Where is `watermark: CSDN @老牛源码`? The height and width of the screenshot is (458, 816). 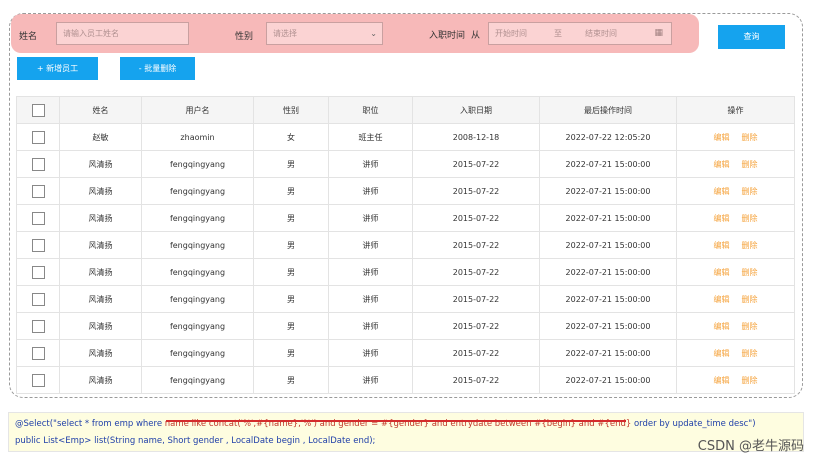
watermark: CSDN @老牛源码 is located at coordinates (750, 446).